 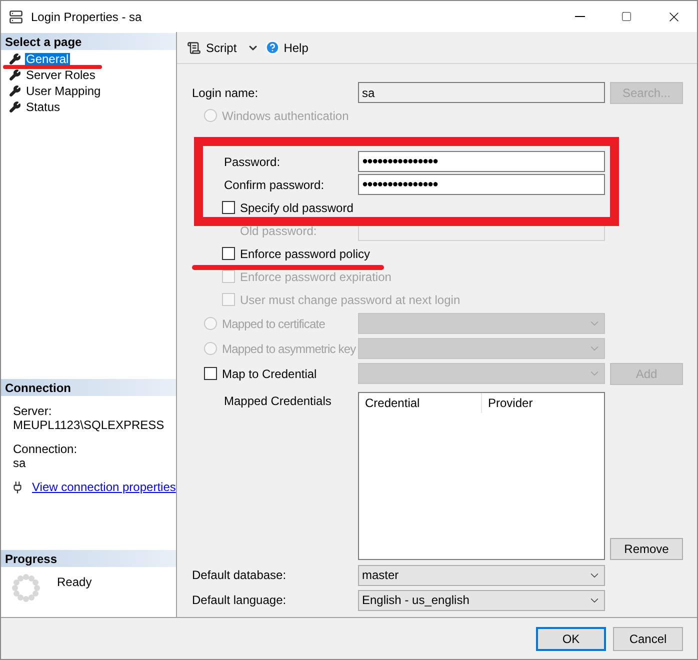 What do you see at coordinates (89, 425) in the screenshot?
I see `server-name: MEUPL1123\SQLEXPRESS` at bounding box center [89, 425].